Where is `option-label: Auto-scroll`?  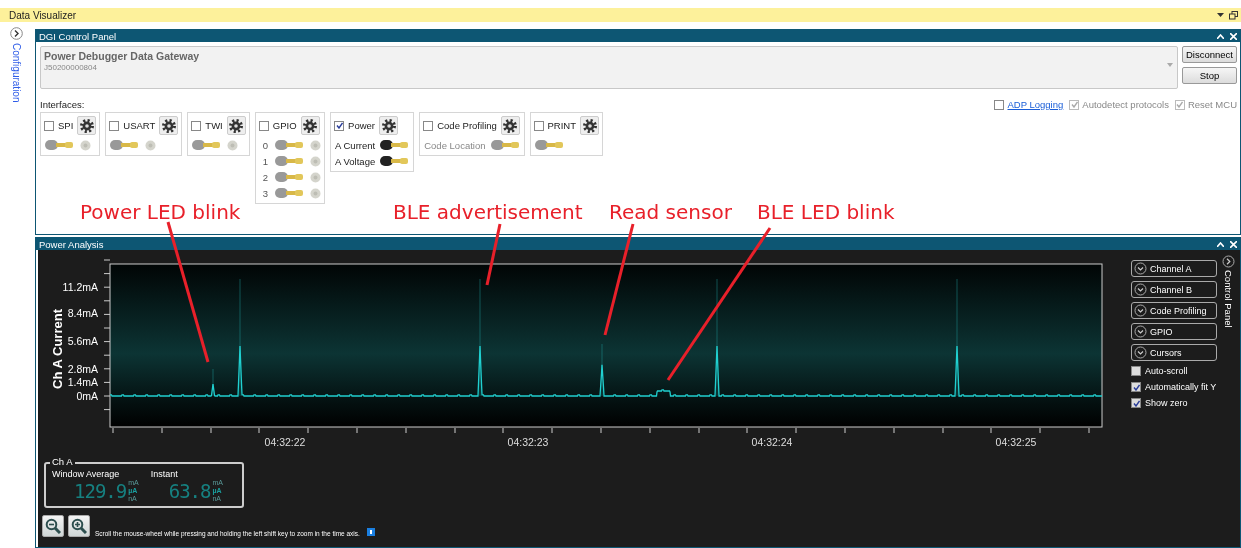 option-label: Auto-scroll is located at coordinates (1166, 371).